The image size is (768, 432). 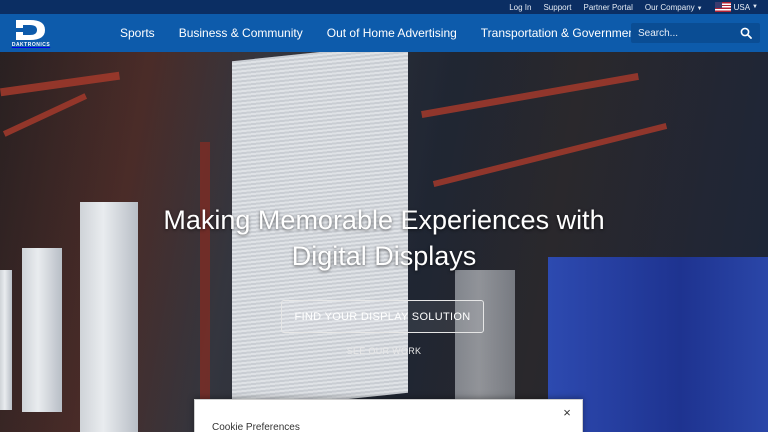 What do you see at coordinates (746, 33) in the screenshot?
I see `search-icon` at bounding box center [746, 33].